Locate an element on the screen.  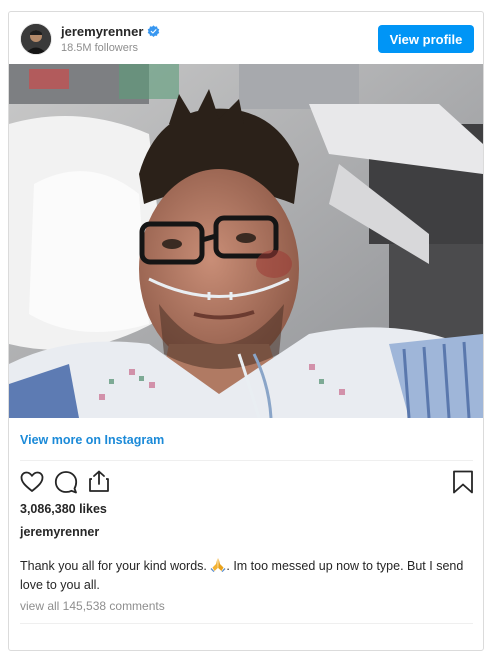
view-profile-button: View profile is located at coordinates (426, 39).